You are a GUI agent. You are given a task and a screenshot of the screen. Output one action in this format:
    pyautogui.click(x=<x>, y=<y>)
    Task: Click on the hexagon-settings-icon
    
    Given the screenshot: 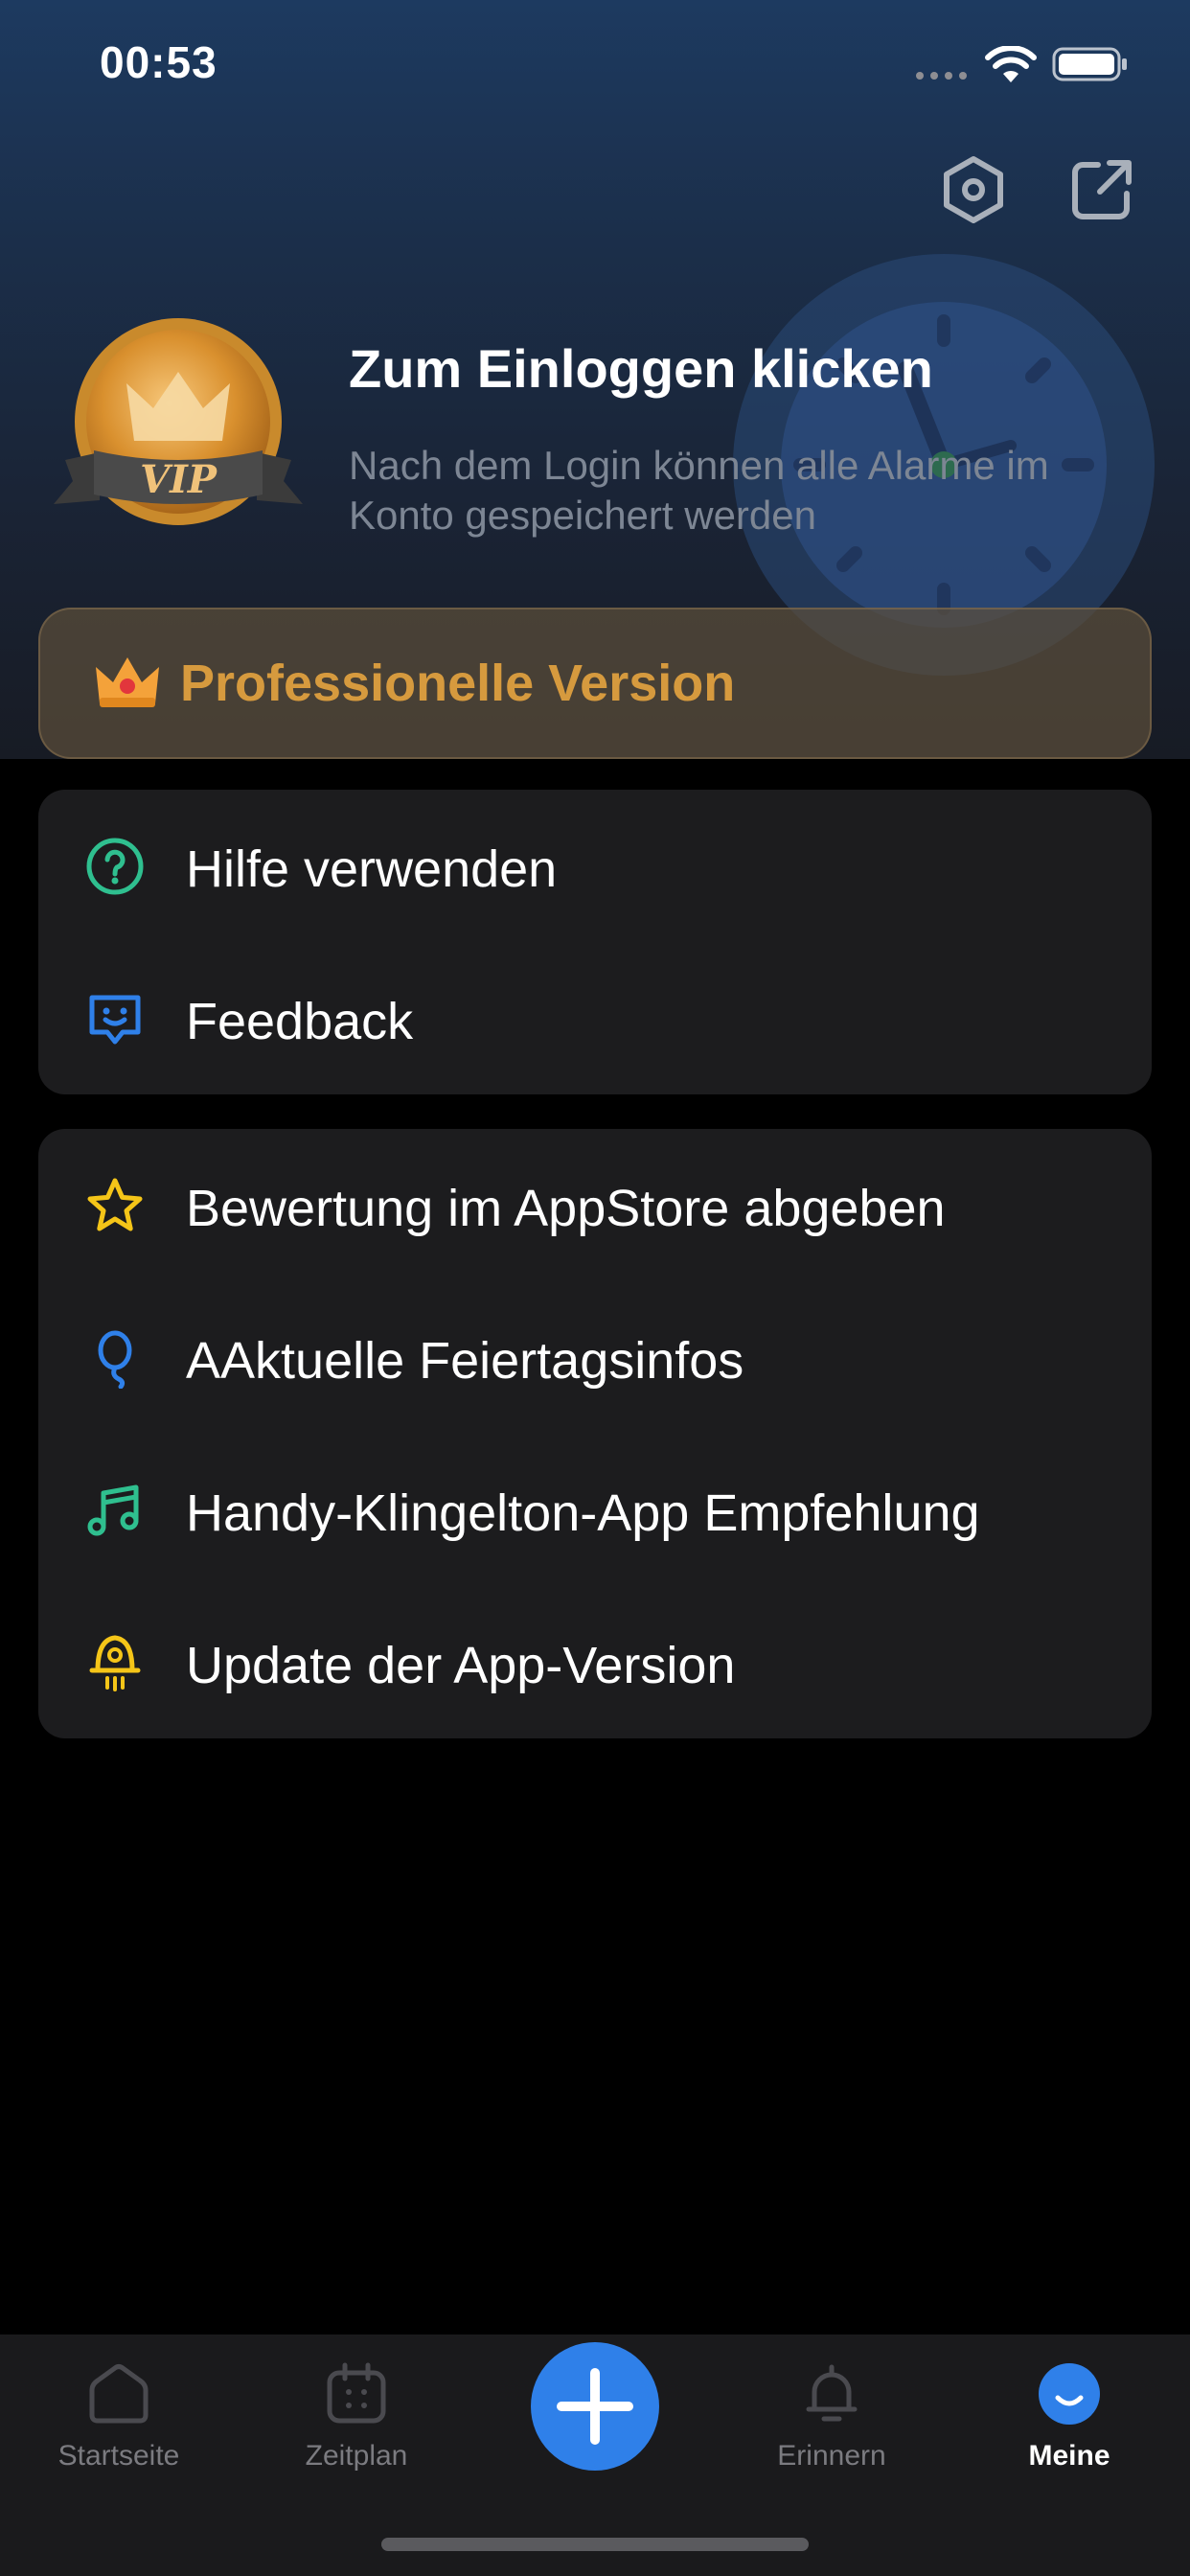 What is the action you would take?
    pyautogui.click(x=974, y=189)
    